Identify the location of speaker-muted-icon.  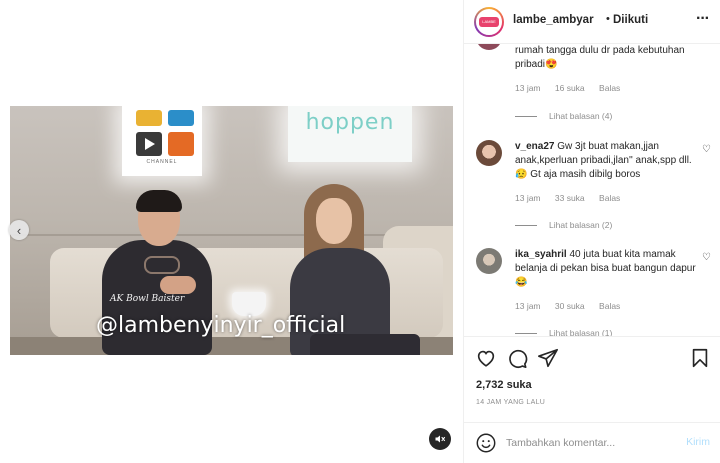
(440, 439).